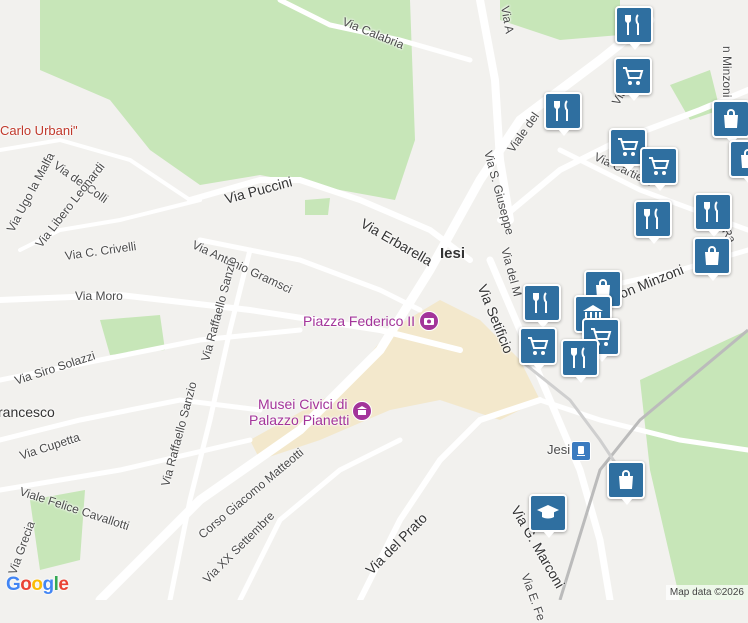  What do you see at coordinates (450, 498) in the screenshot?
I see `road` at bounding box center [450, 498].